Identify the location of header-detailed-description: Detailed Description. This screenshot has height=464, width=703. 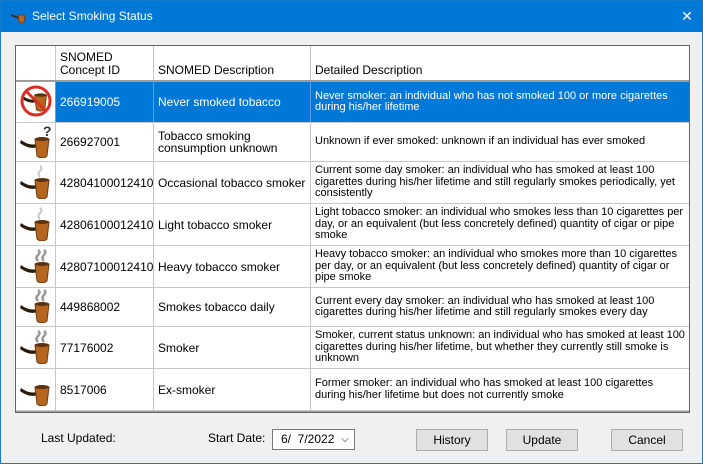
(500, 63).